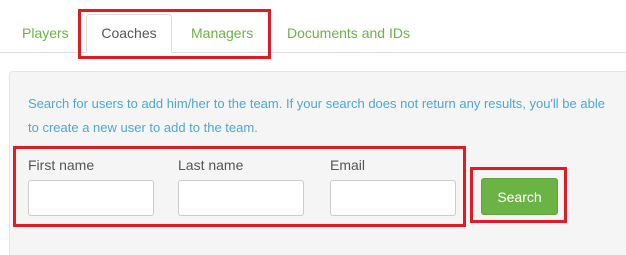 Image resolution: width=626 pixels, height=255 pixels. I want to click on tab-coaches: Coaches, so click(129, 33).